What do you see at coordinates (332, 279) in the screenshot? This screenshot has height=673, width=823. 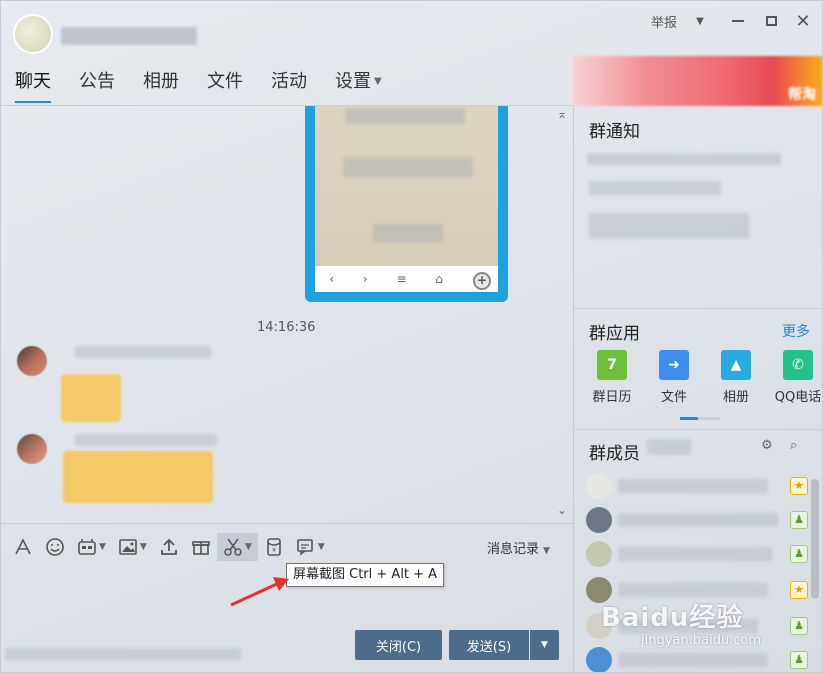 I see `phone-back-icon: ‹` at bounding box center [332, 279].